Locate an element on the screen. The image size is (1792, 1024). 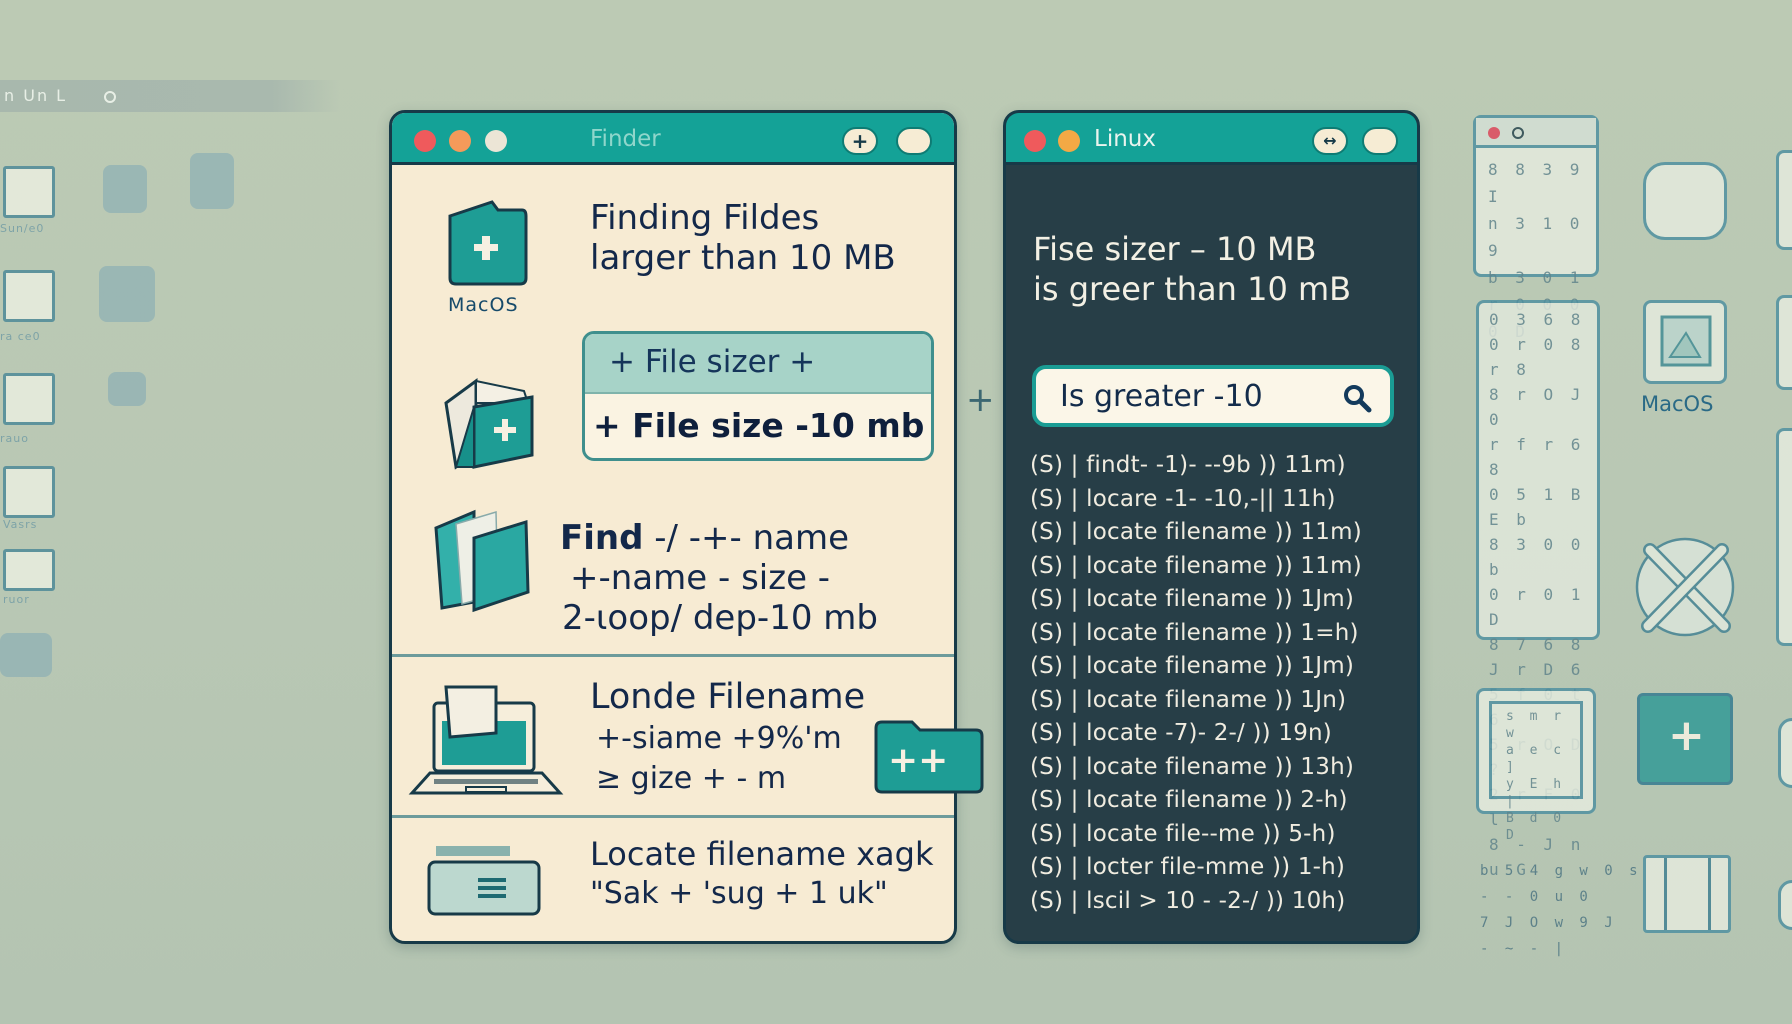
search-icon is located at coordinates (1357, 398).